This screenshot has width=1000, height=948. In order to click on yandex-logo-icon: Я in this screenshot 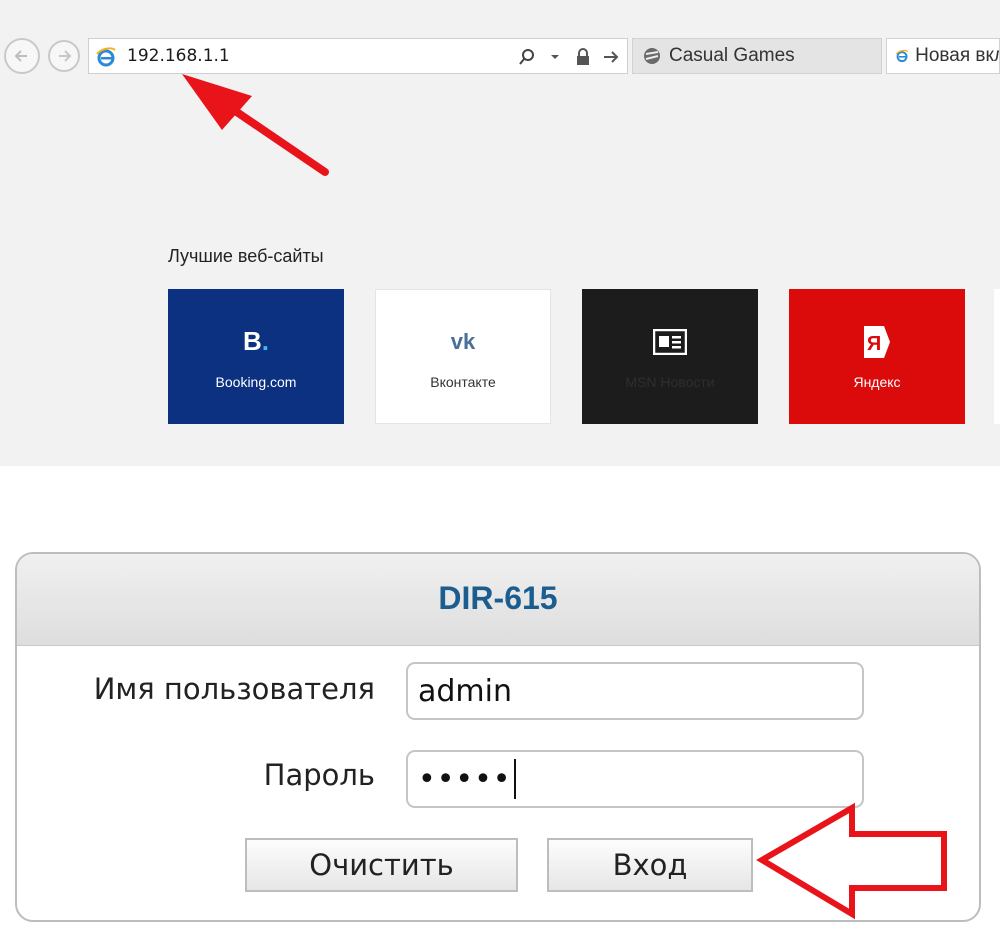, I will do `click(877, 342)`.